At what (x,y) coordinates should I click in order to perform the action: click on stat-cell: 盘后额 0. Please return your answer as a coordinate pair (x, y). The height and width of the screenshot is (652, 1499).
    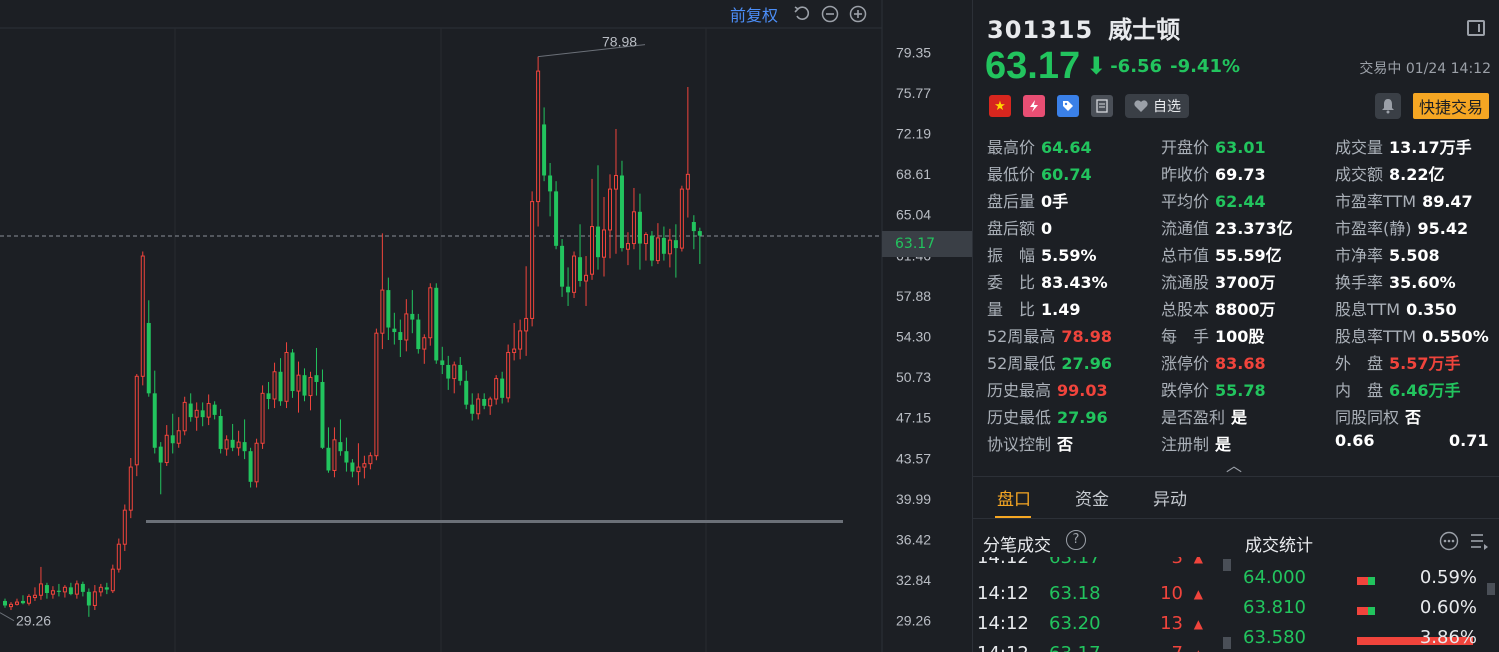
    Looking at the image, I should click on (1019, 227).